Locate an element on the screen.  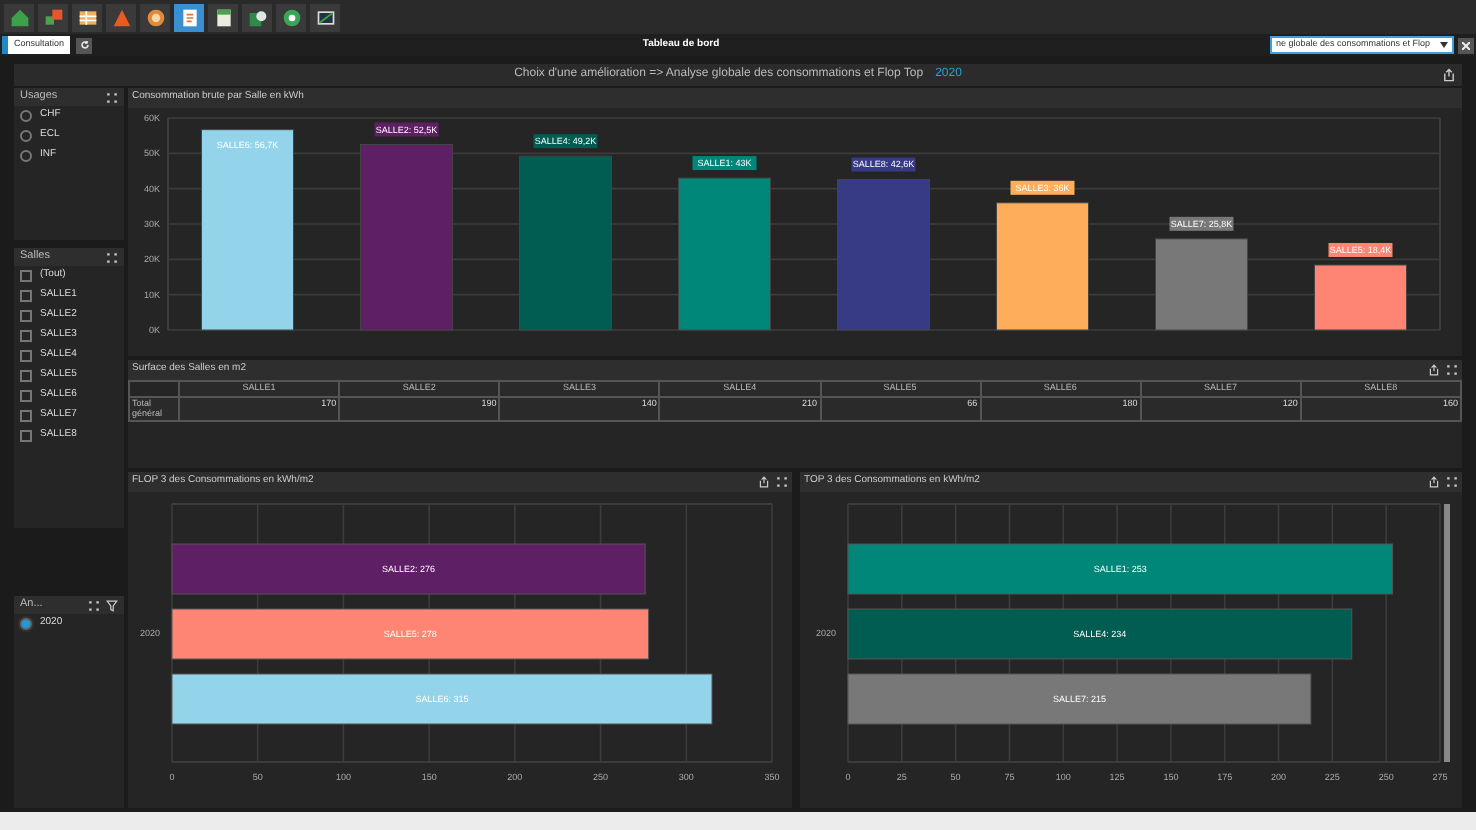
monitor-button is located at coordinates (325, 17).